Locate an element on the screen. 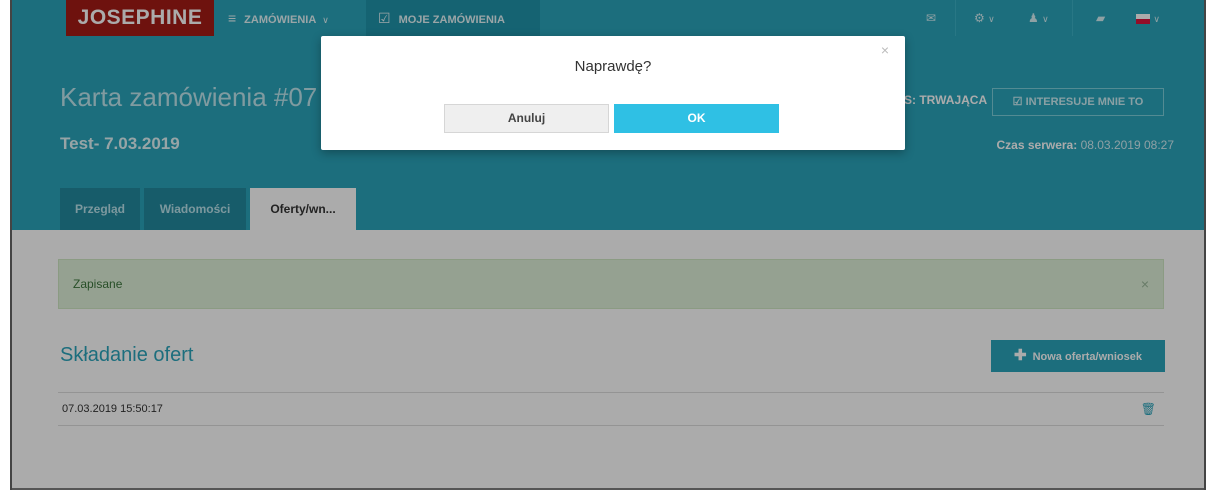  dialog-title: Naprawdę? is located at coordinates (613, 66).